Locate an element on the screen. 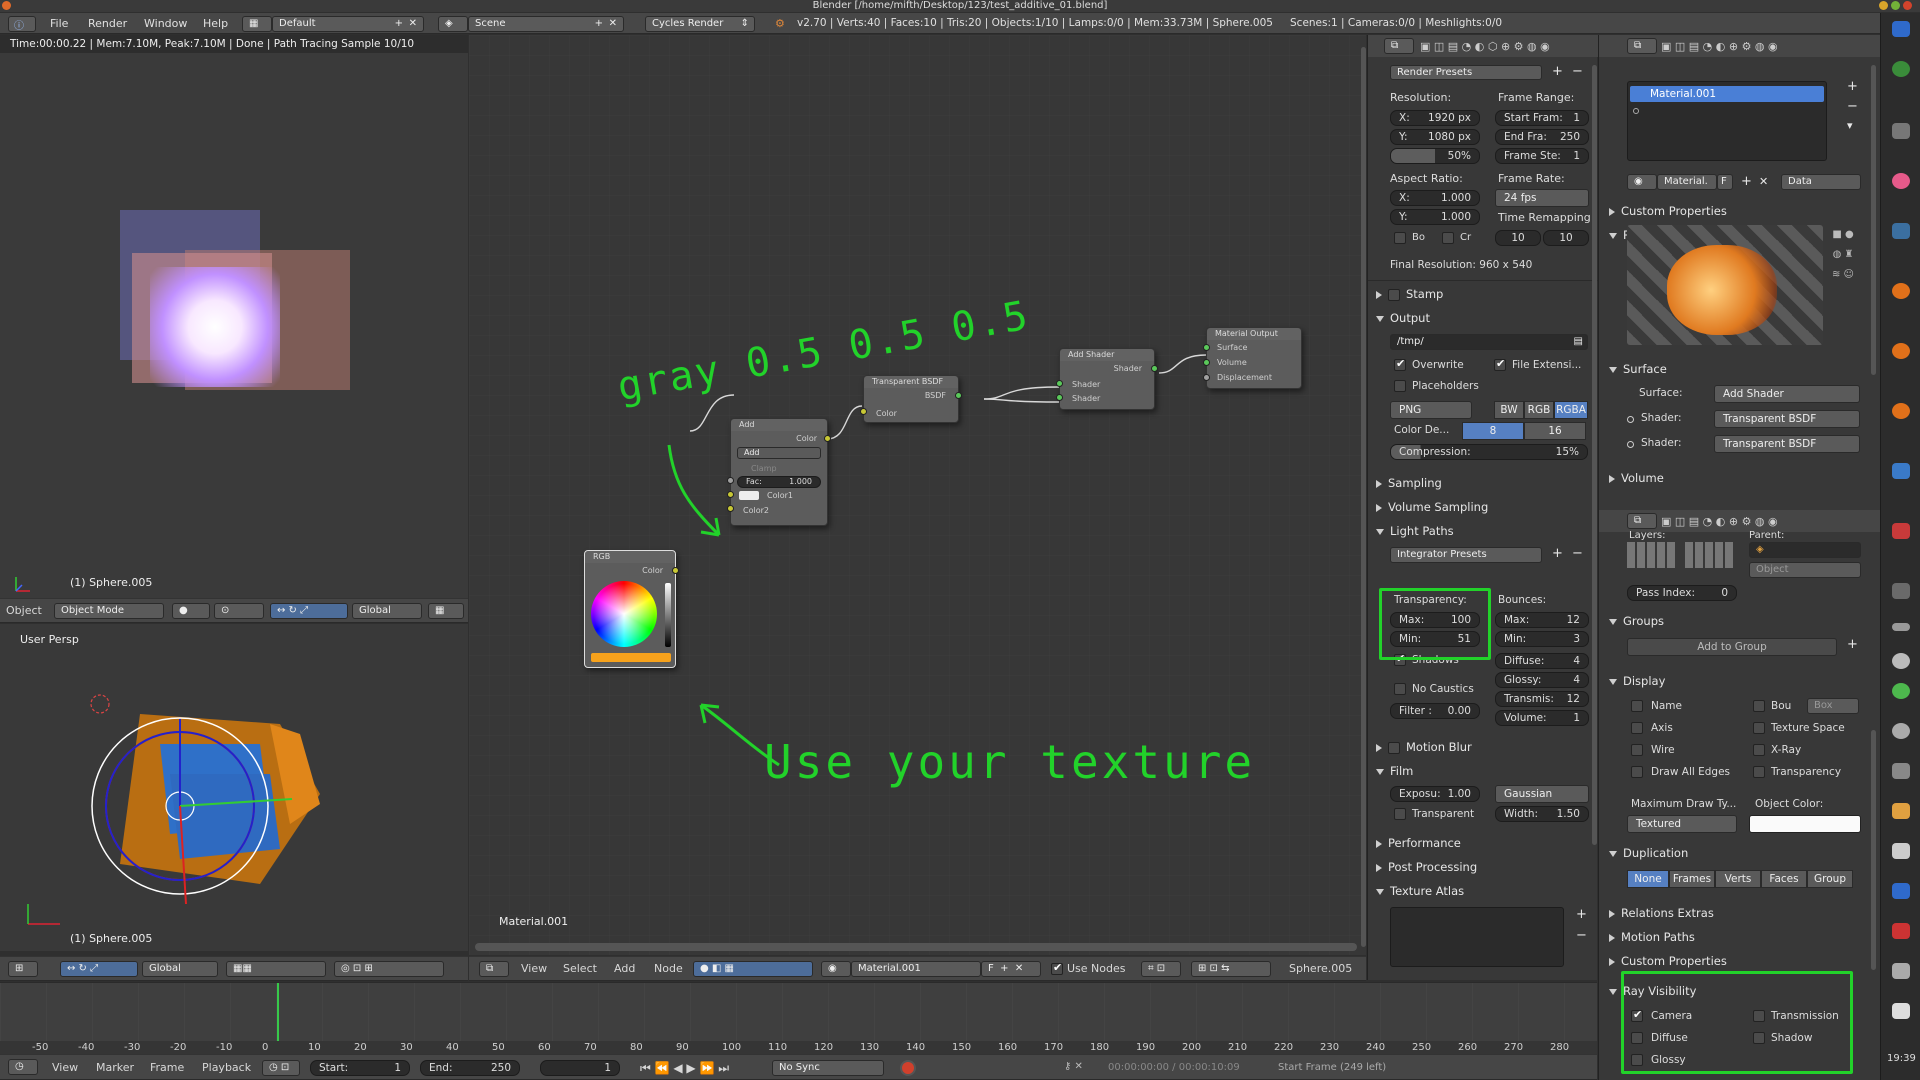 The width and height of the screenshot is (1920, 1080). surface-shader-select: Add Shader is located at coordinates (1787, 394).